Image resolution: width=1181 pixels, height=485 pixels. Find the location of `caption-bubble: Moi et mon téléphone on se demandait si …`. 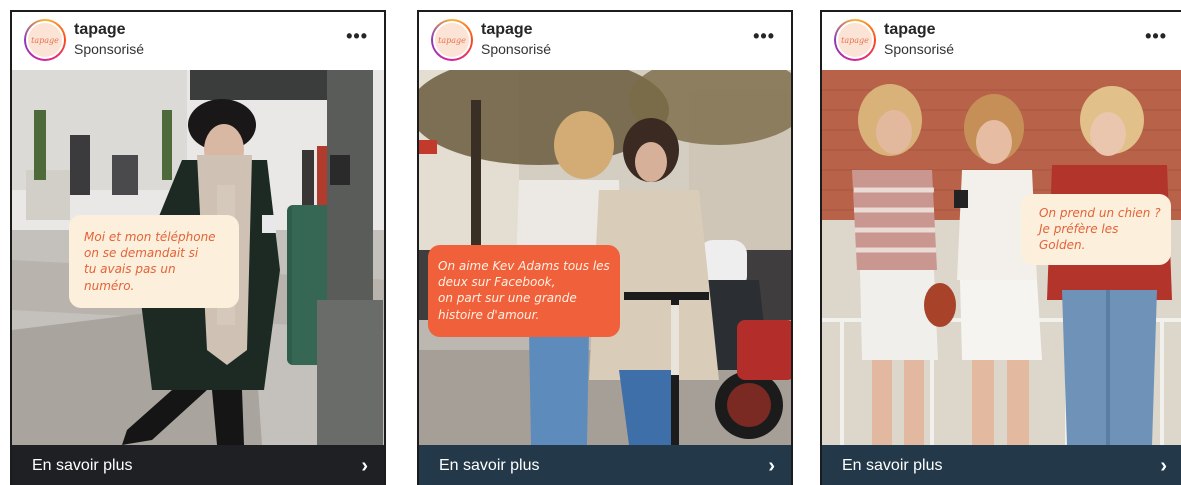

caption-bubble: Moi et mon téléphone on se demandait si … is located at coordinates (154, 261).